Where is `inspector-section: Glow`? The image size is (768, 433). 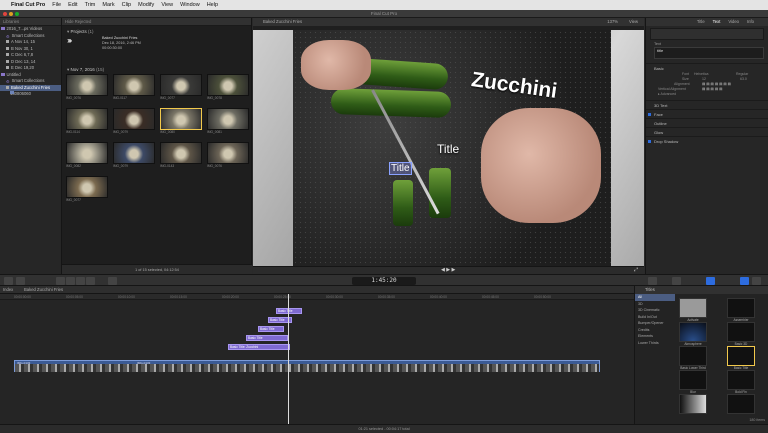 inspector-section: Glow is located at coordinates (707, 131).